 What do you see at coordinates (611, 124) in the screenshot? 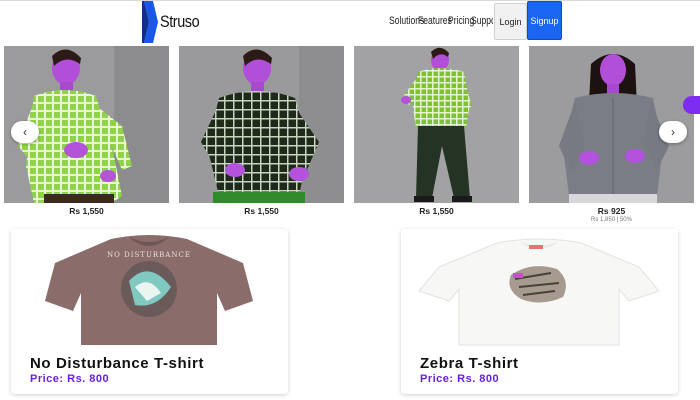
I see `product-image: ›` at bounding box center [611, 124].